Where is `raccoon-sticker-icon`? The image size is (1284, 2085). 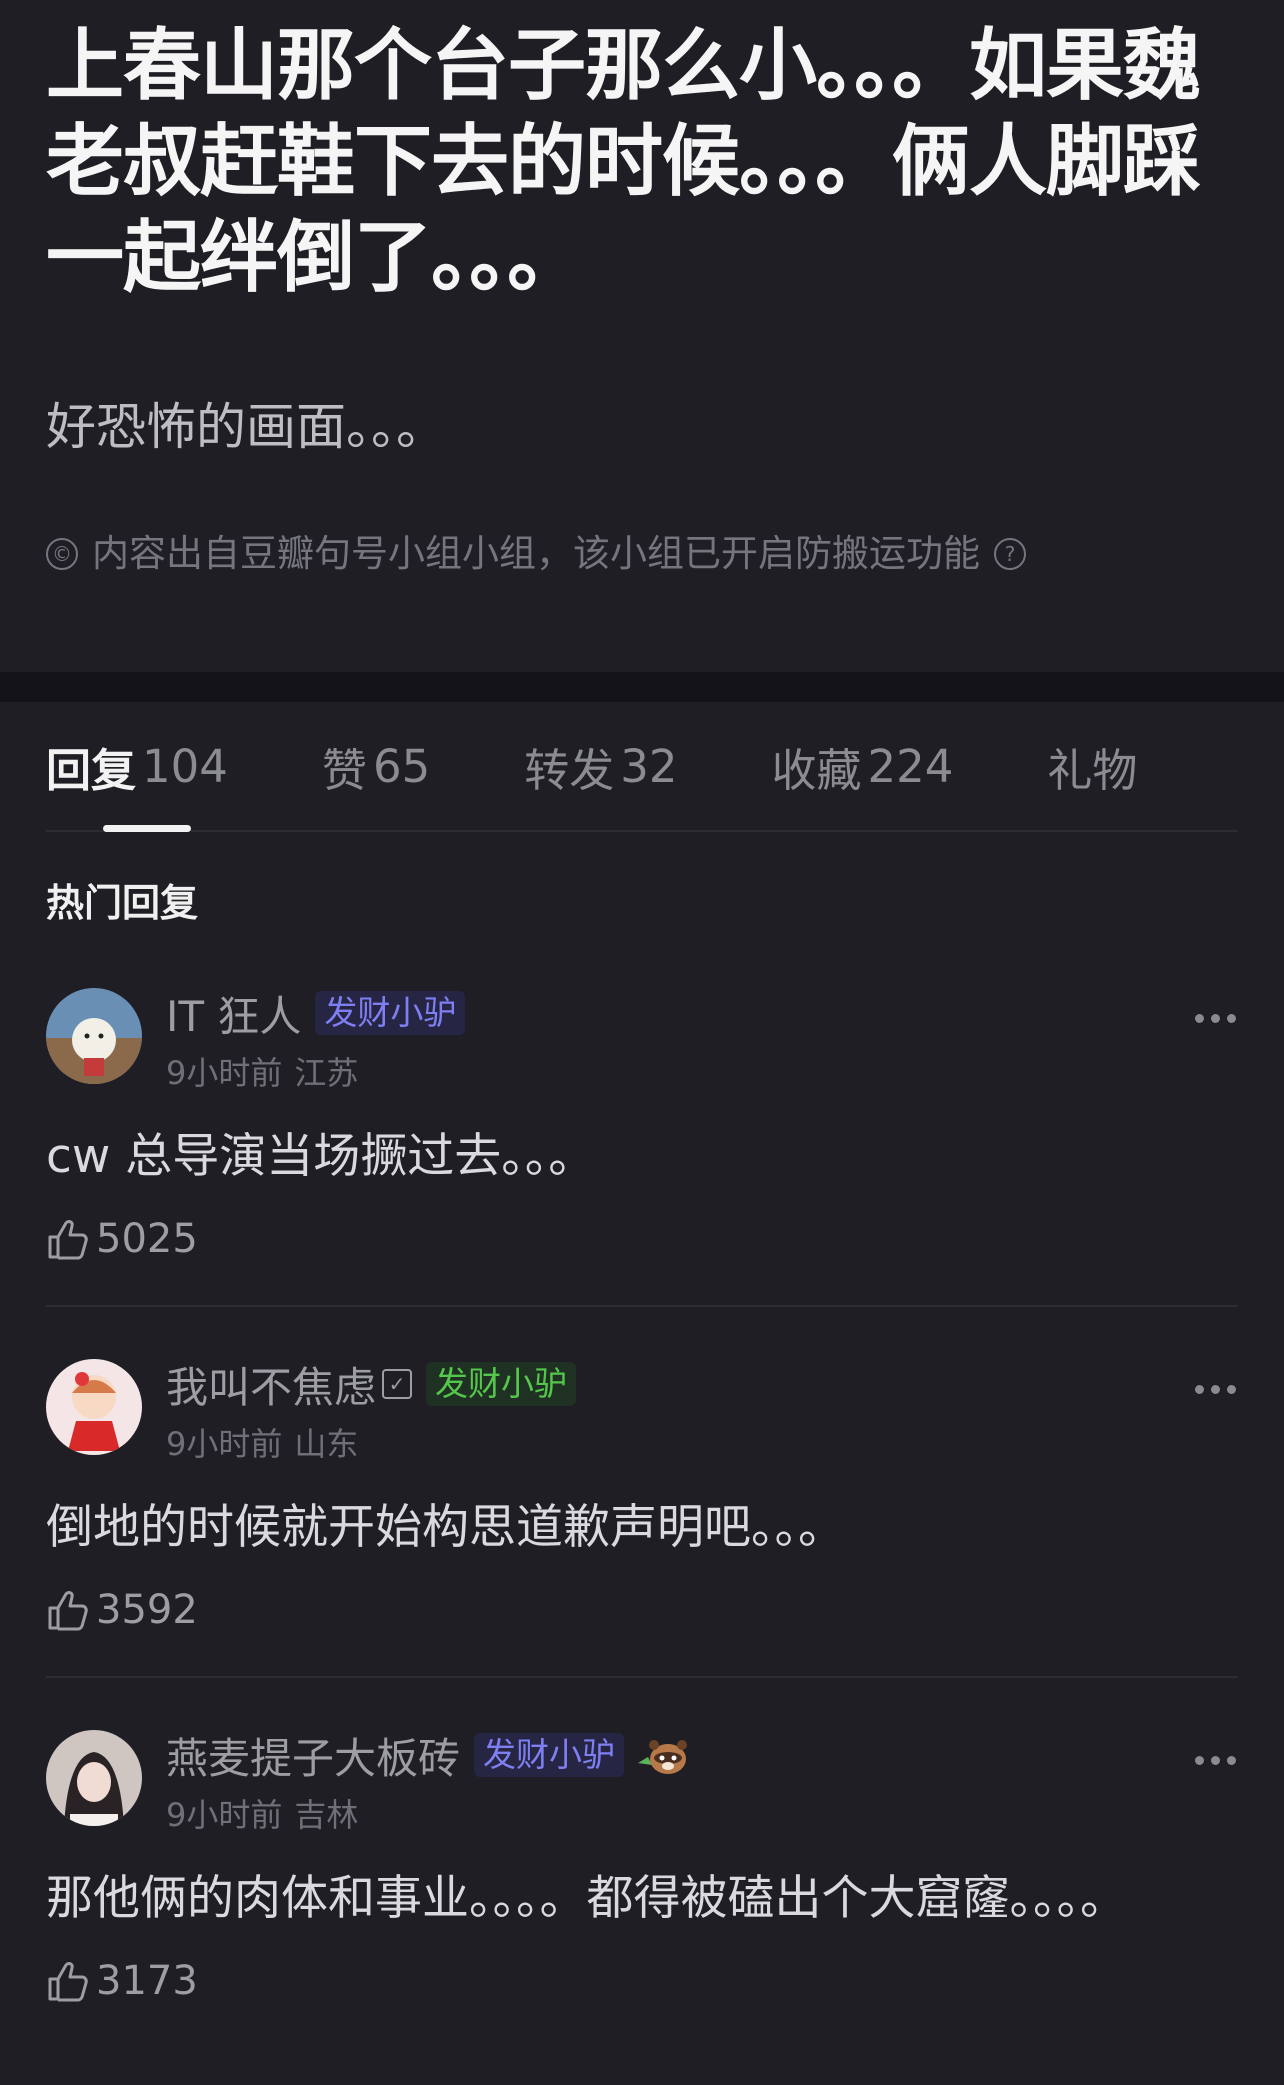 raccoon-sticker-icon is located at coordinates (663, 1757).